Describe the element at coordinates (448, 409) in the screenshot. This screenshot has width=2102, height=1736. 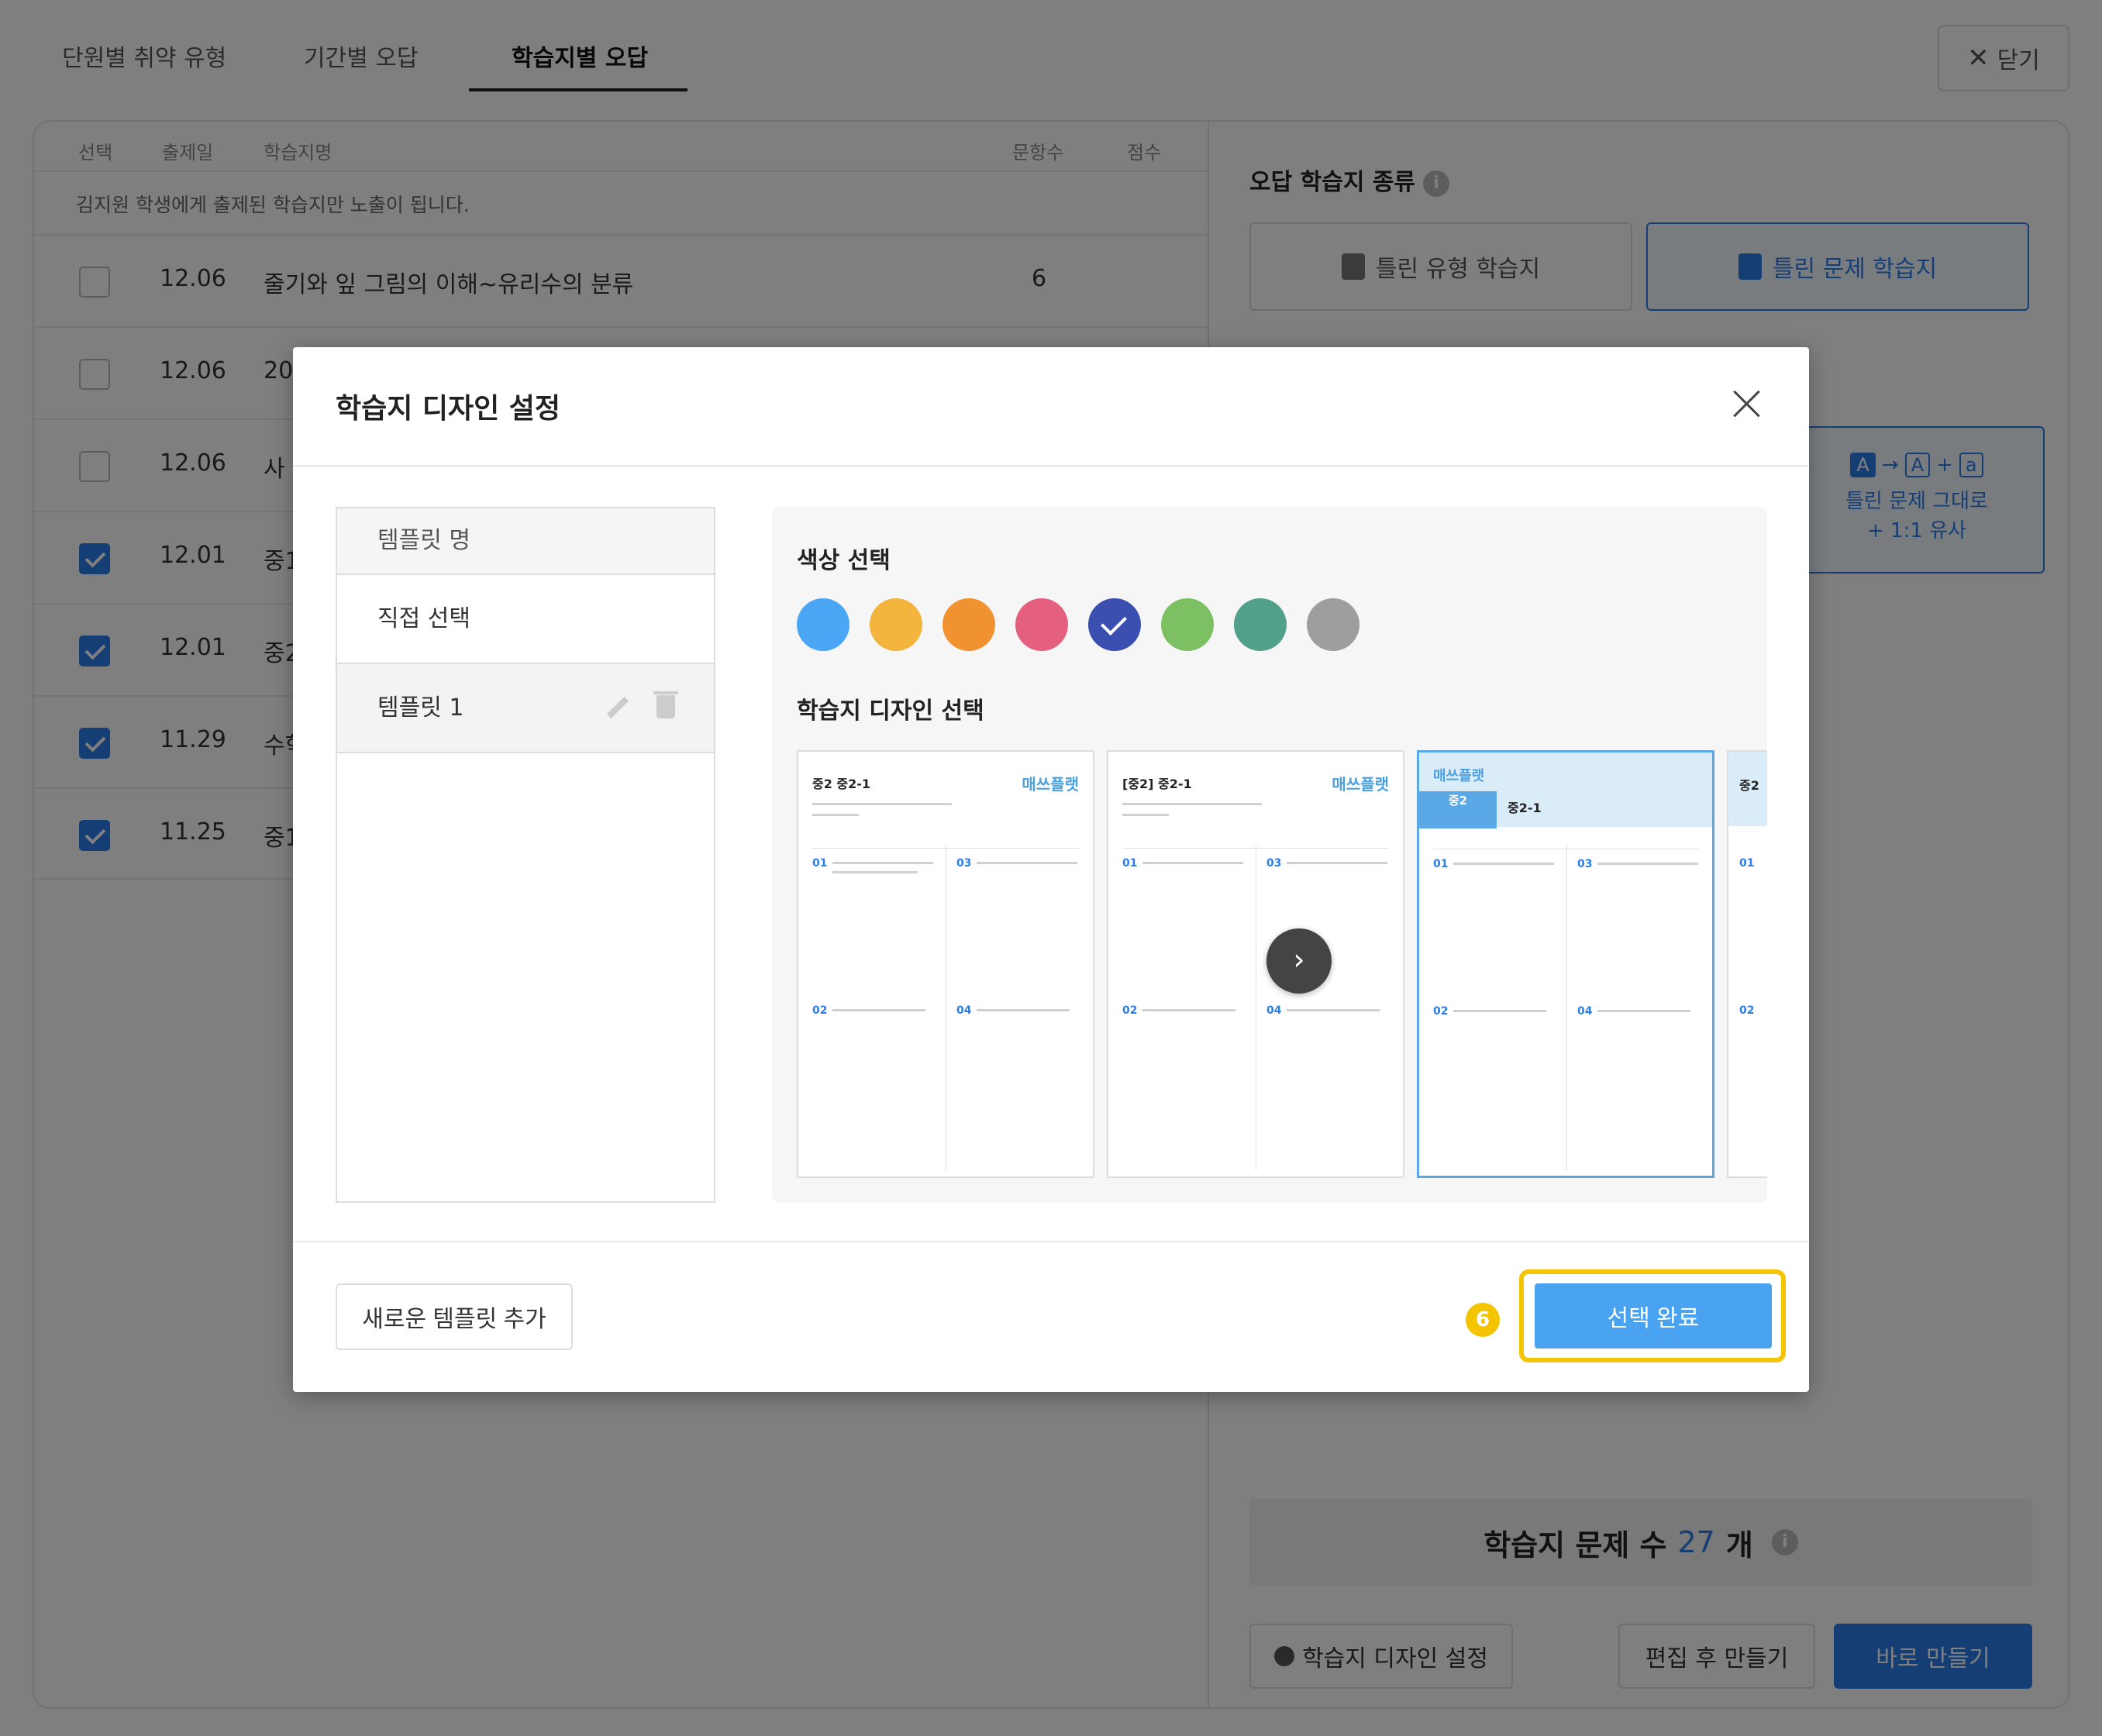
I see `modal-title: 학습지 디자인 설정` at that location.